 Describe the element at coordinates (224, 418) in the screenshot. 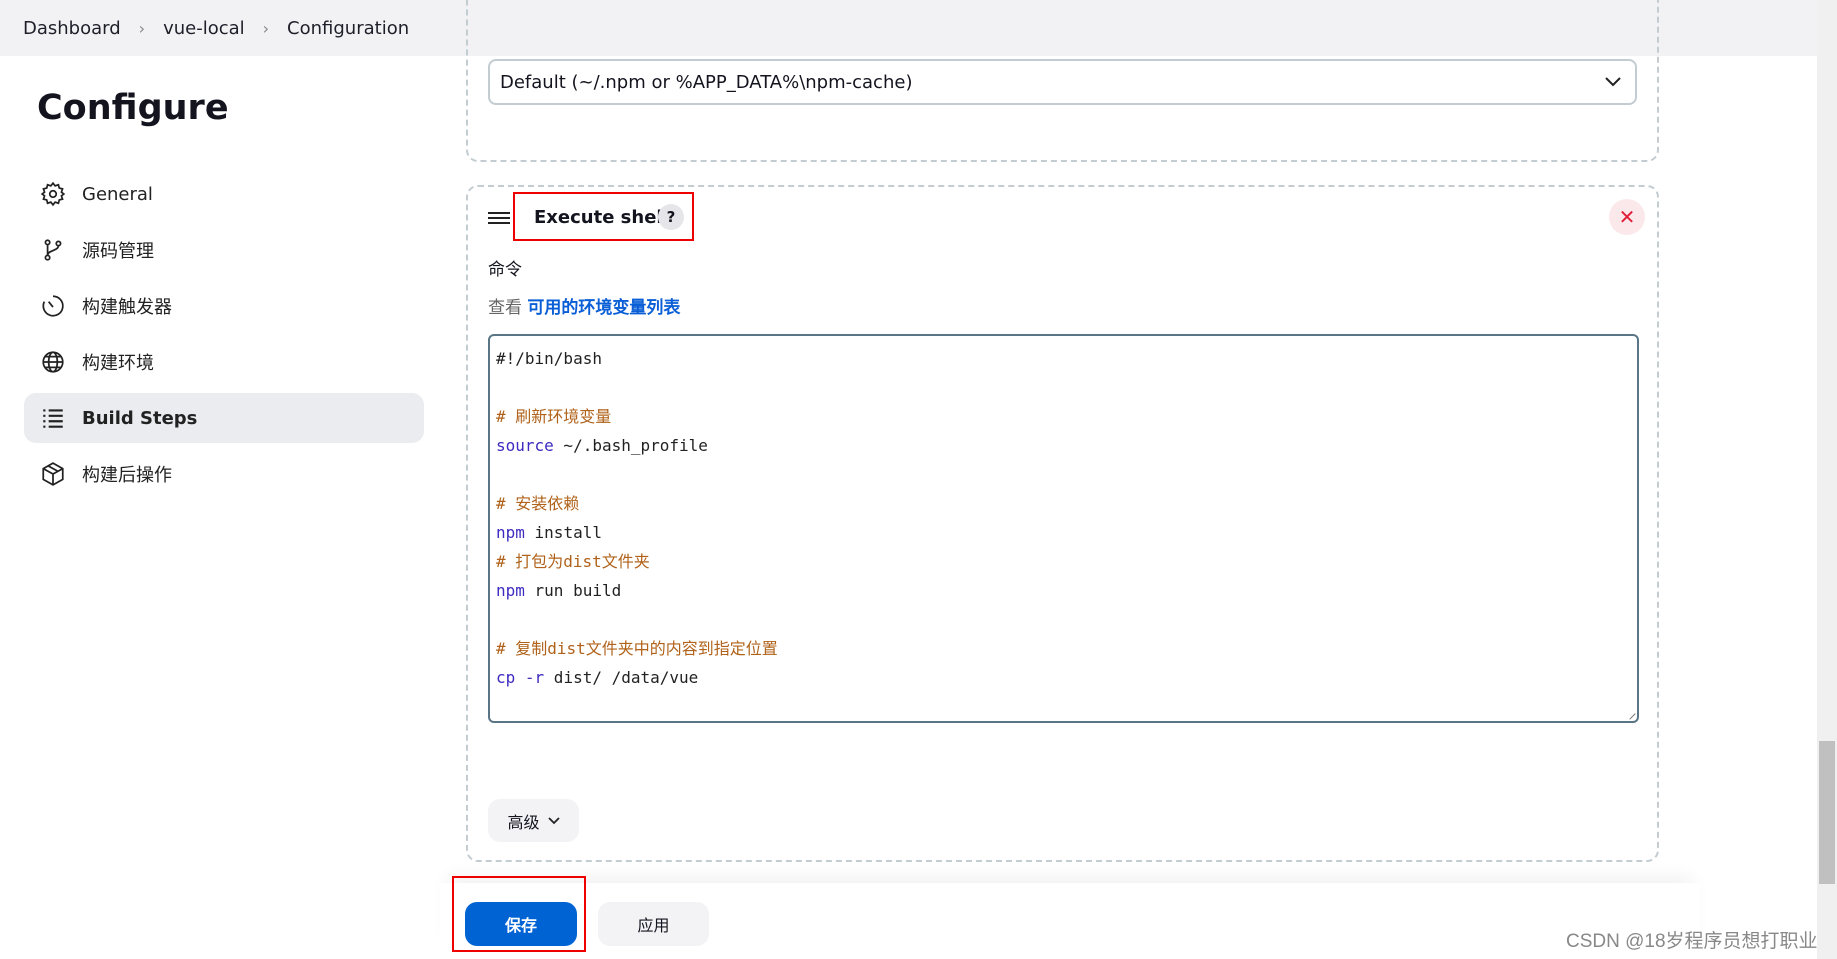

I see `sidebar-item-build-steps: Build Steps` at that location.